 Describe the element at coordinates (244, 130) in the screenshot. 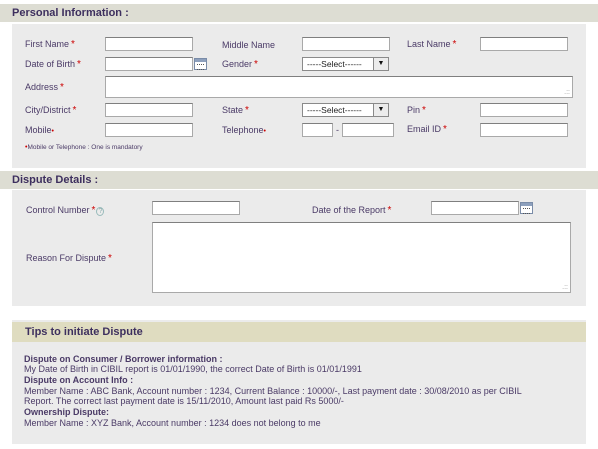

I see `telephone-label: Telephone•` at that location.